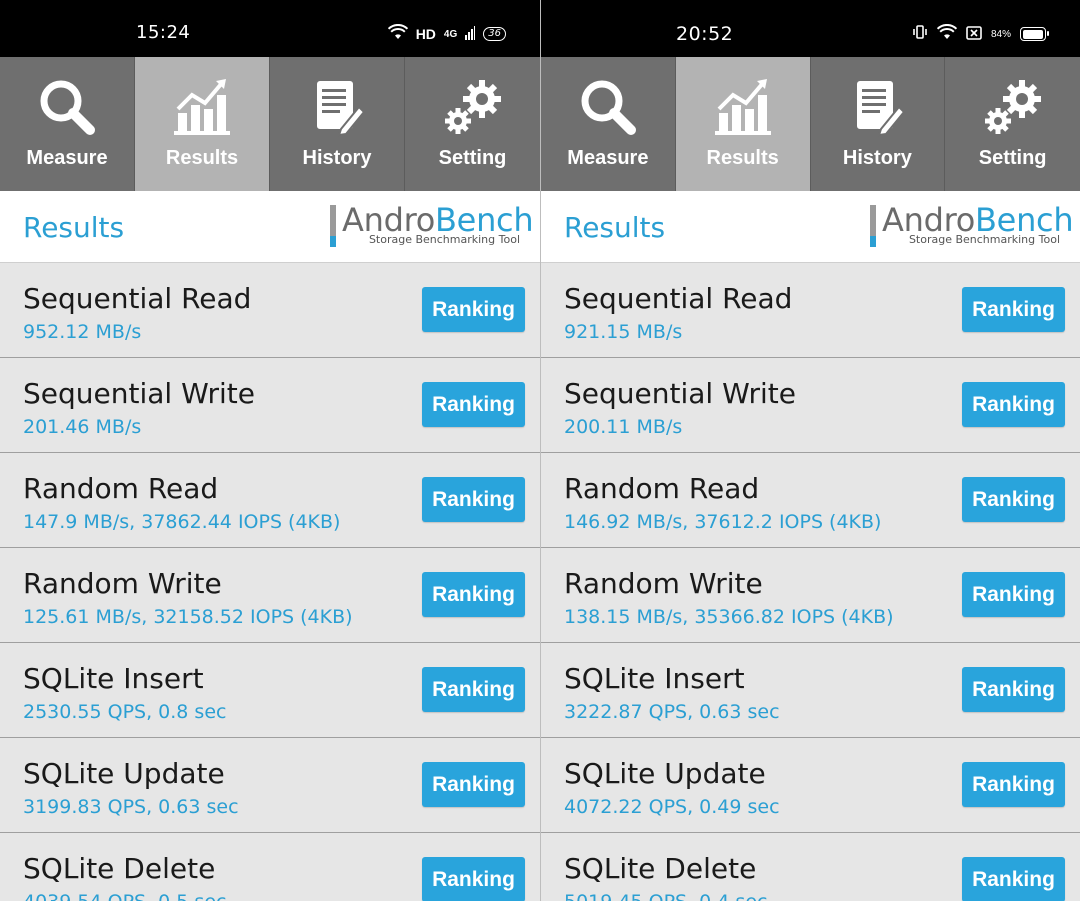  What do you see at coordinates (82, 427) in the screenshot?
I see `result-value: 201.46 MB/s` at bounding box center [82, 427].